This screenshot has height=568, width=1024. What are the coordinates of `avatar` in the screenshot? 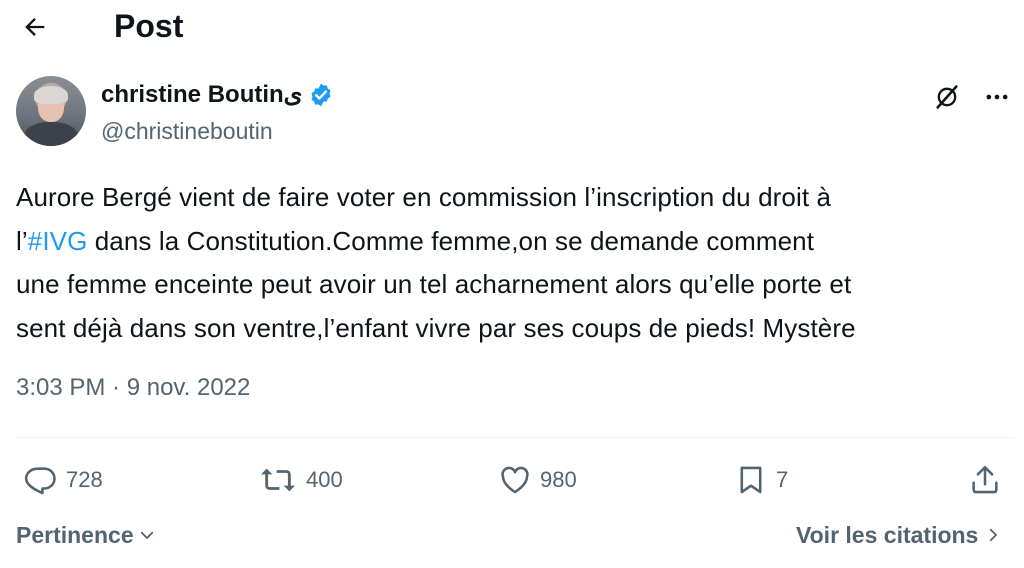 It's located at (51, 111).